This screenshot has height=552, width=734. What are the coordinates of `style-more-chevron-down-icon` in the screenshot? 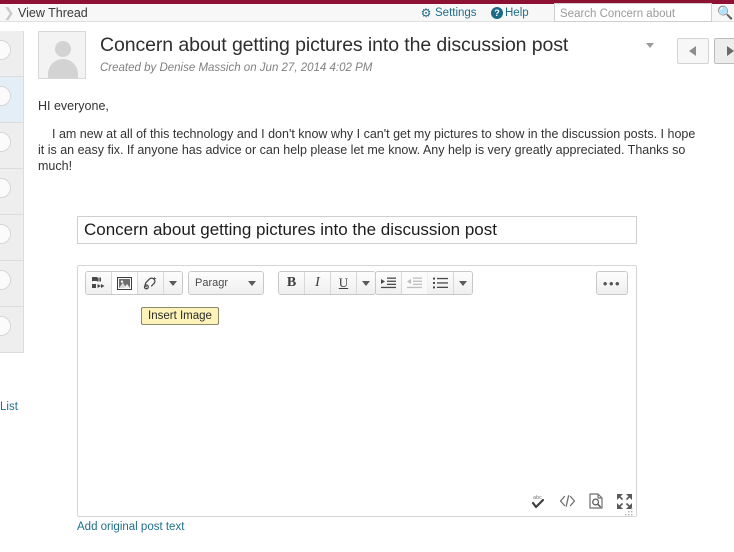 It's located at (366, 283).